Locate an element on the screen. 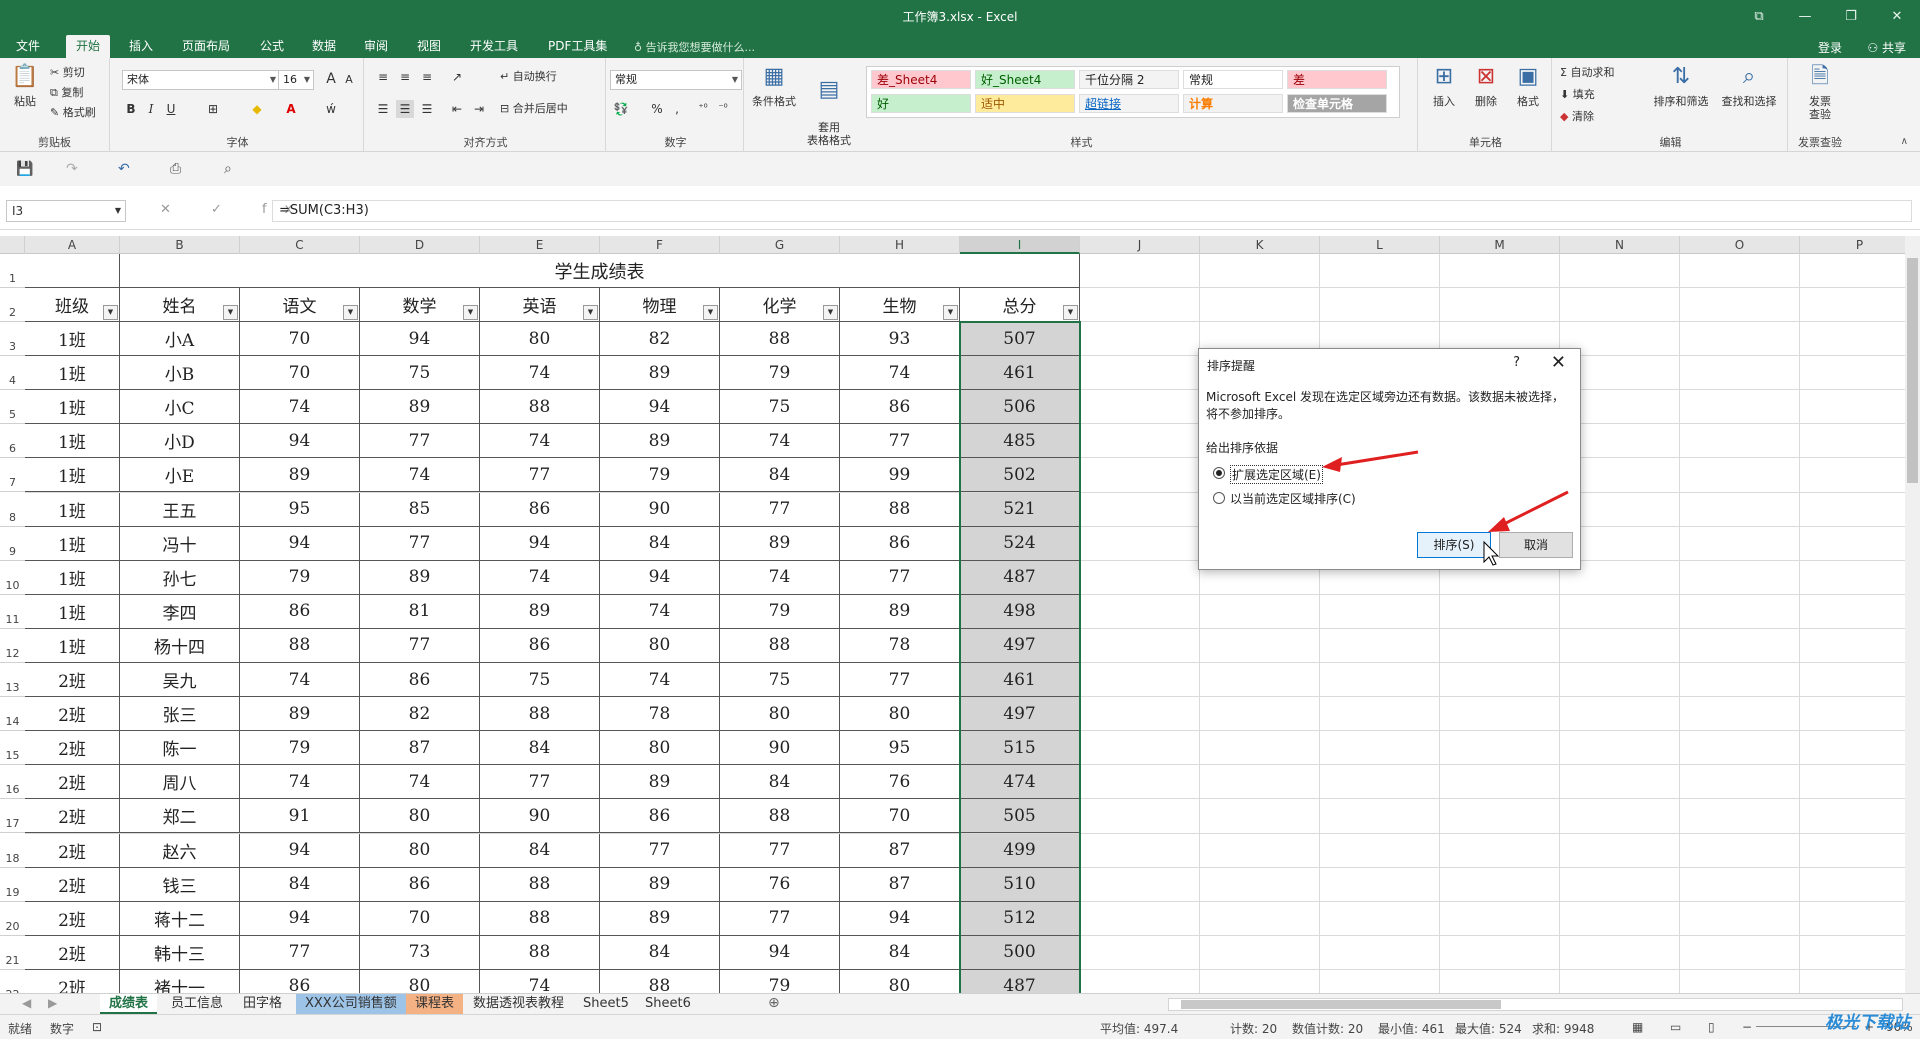  table-cell: 510 is located at coordinates (1020, 884).